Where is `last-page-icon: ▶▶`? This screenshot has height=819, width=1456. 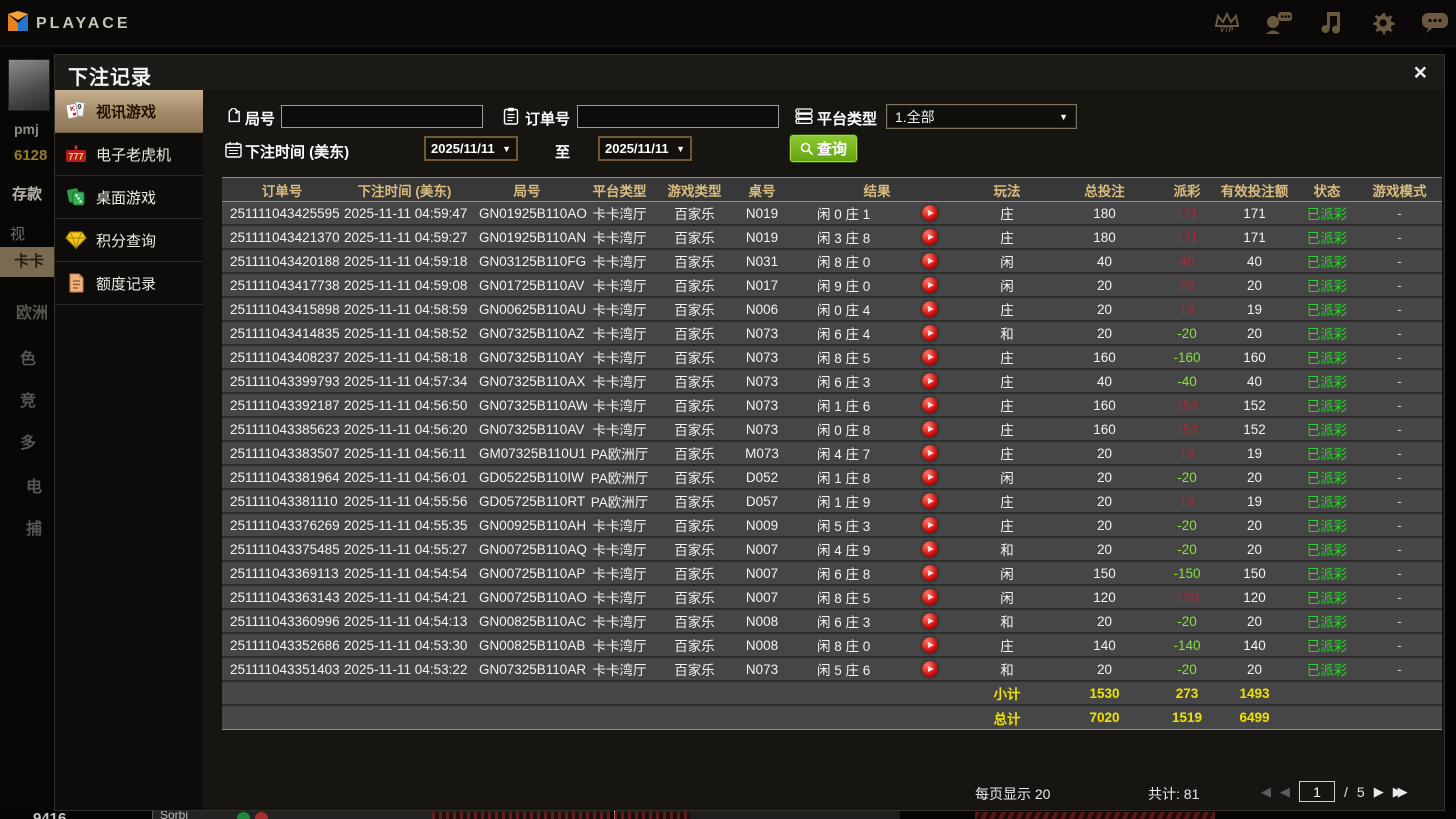 last-page-icon: ▶▶ is located at coordinates (1400, 792).